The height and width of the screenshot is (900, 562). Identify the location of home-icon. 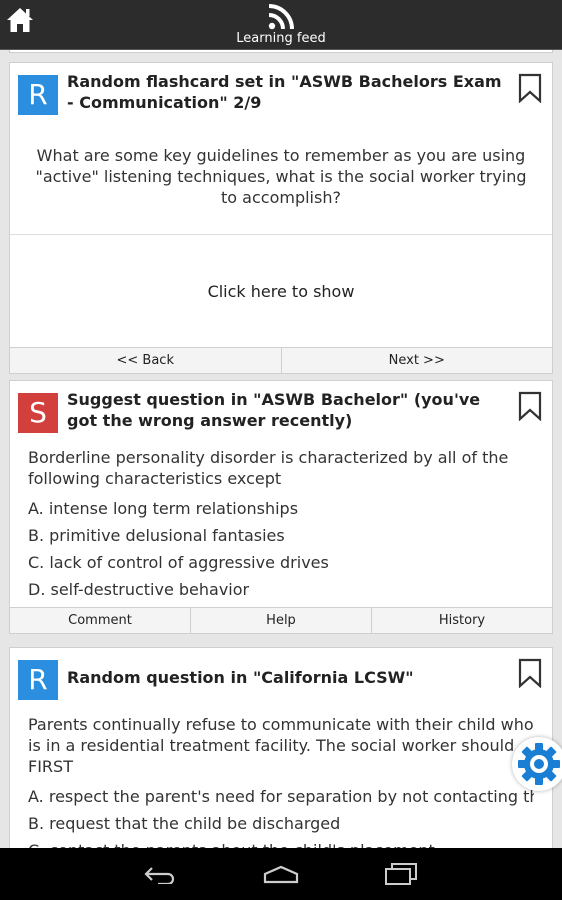
(20, 20).